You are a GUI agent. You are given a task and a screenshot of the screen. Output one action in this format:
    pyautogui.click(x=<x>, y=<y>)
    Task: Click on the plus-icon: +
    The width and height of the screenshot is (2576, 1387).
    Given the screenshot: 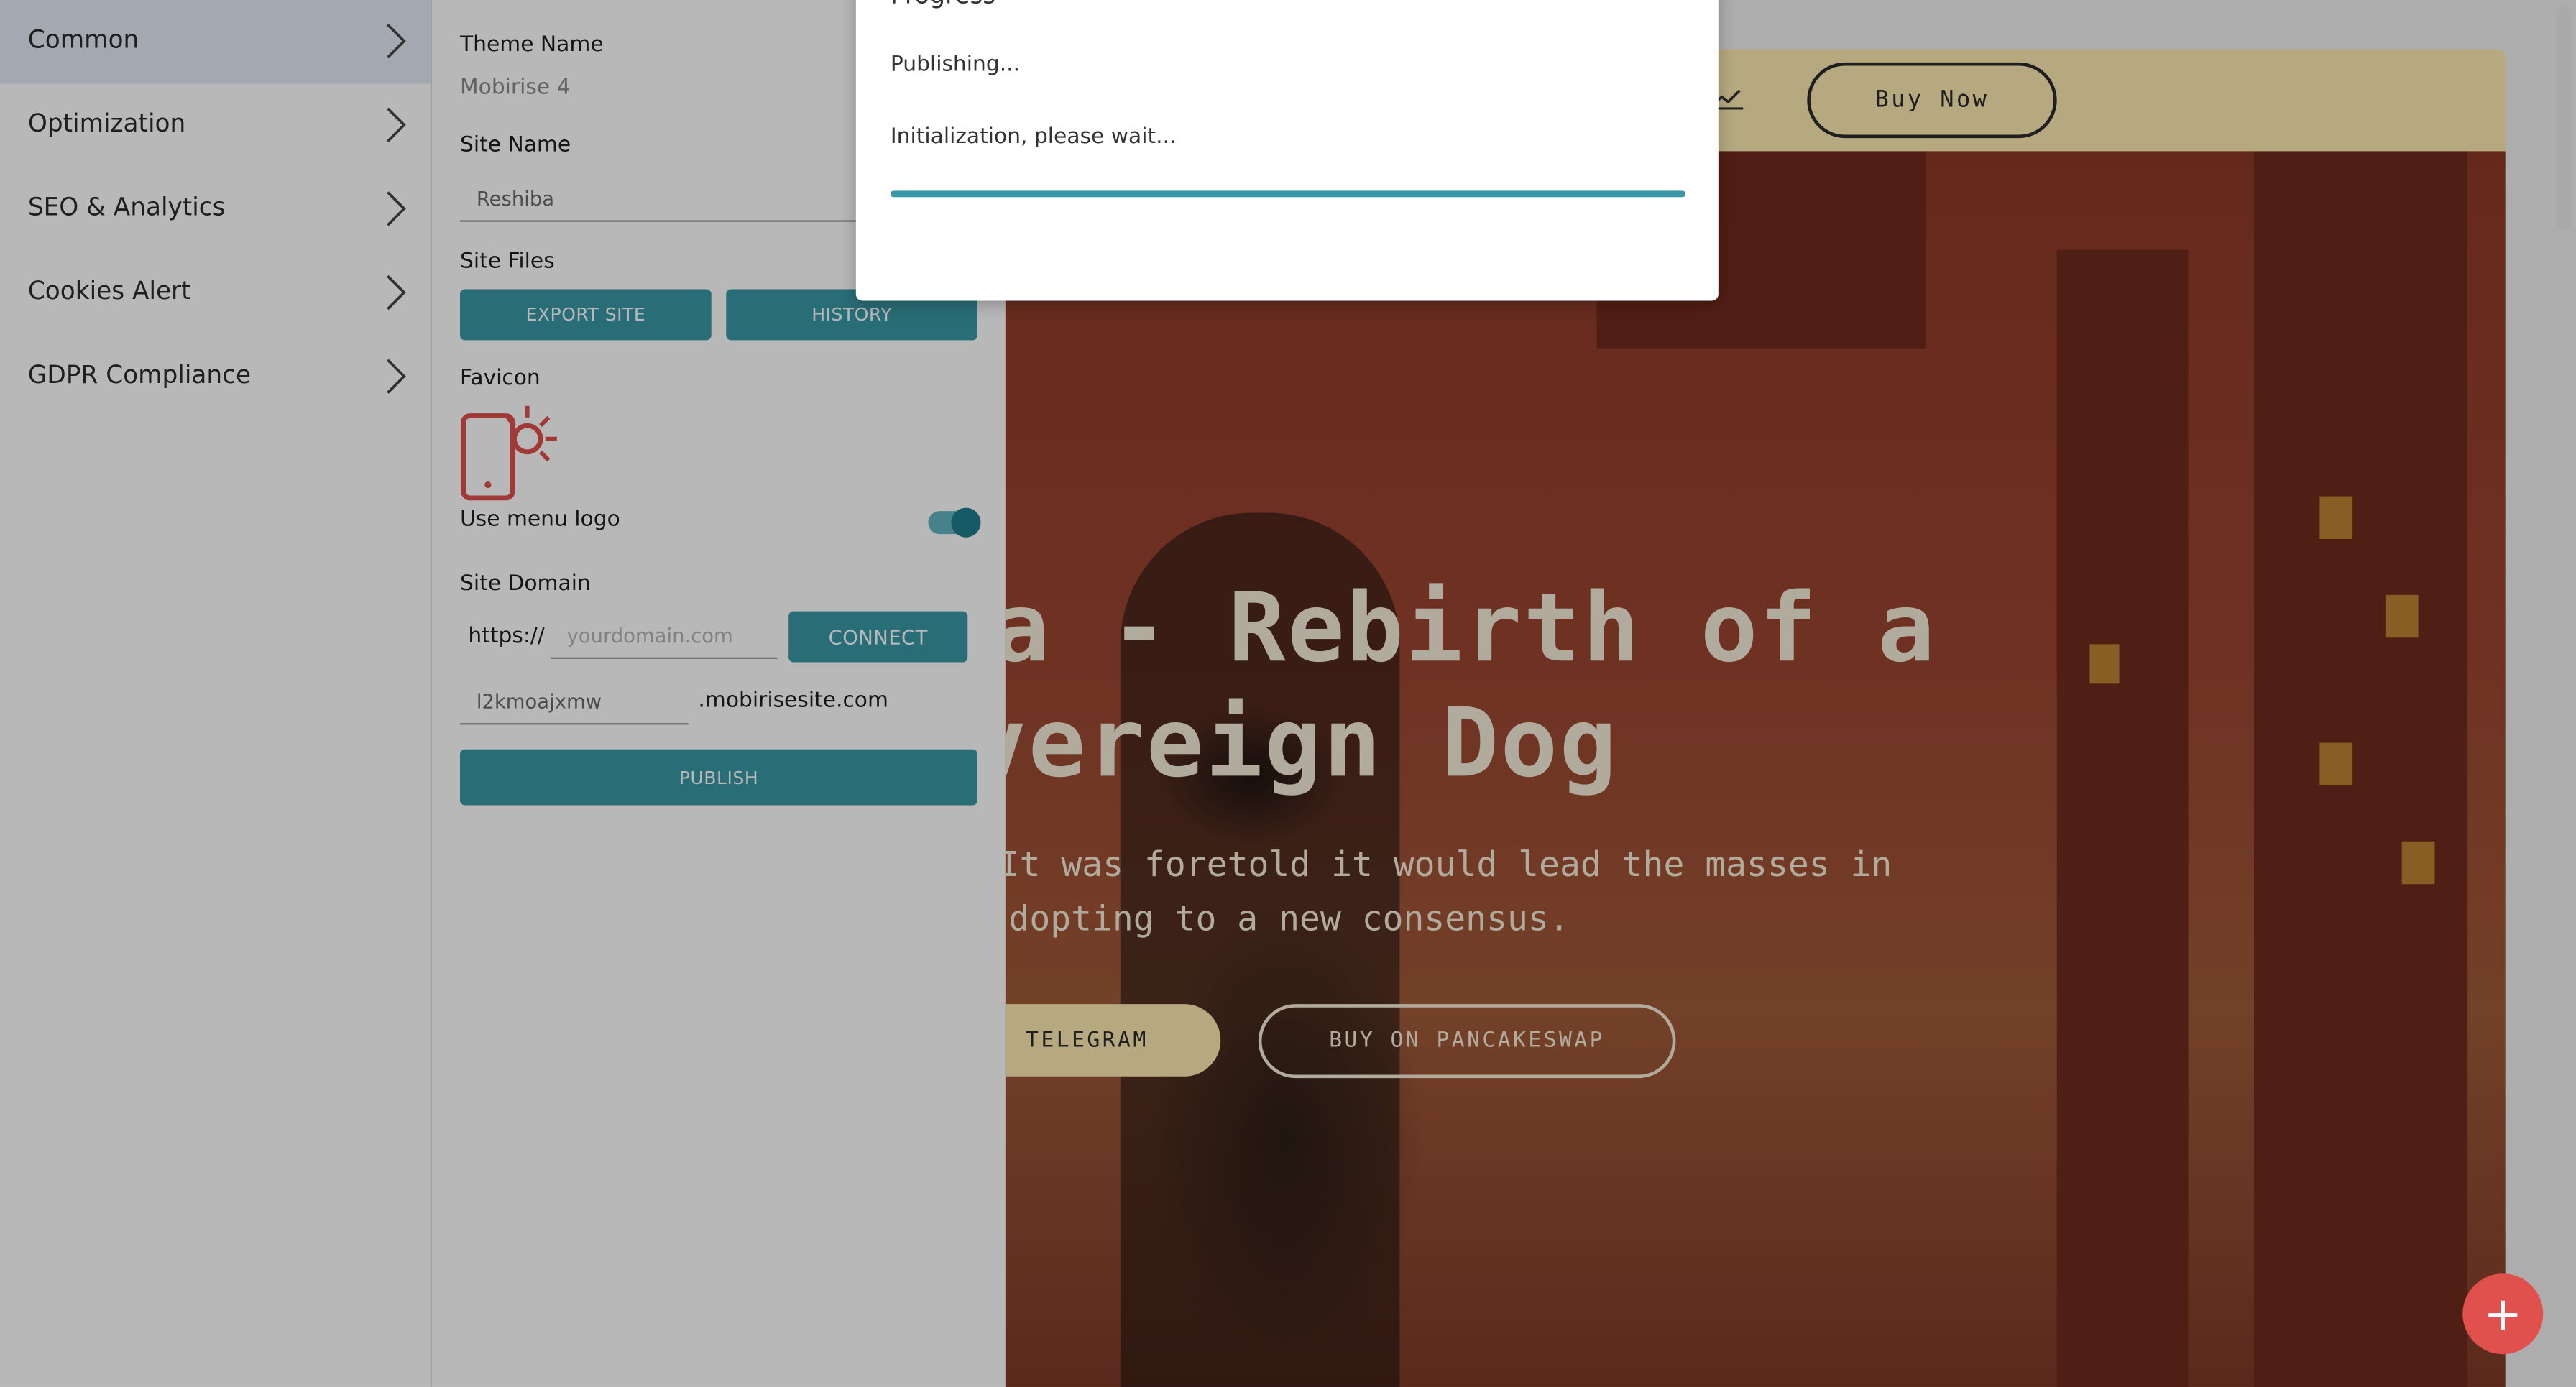 What is the action you would take?
    pyautogui.click(x=2503, y=1314)
    